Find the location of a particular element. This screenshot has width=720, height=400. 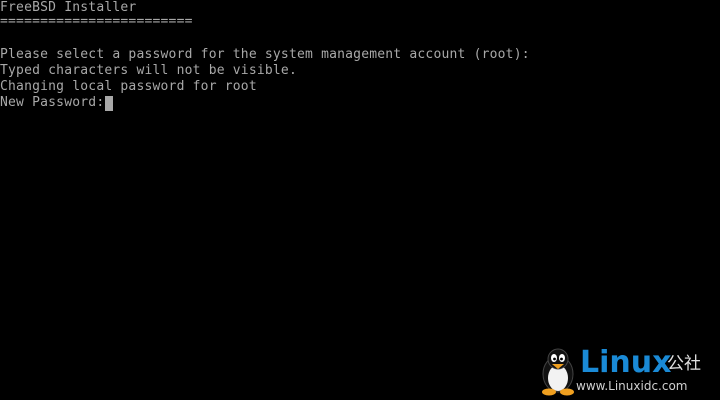

new-password-label: New Password: is located at coordinates (52, 102).